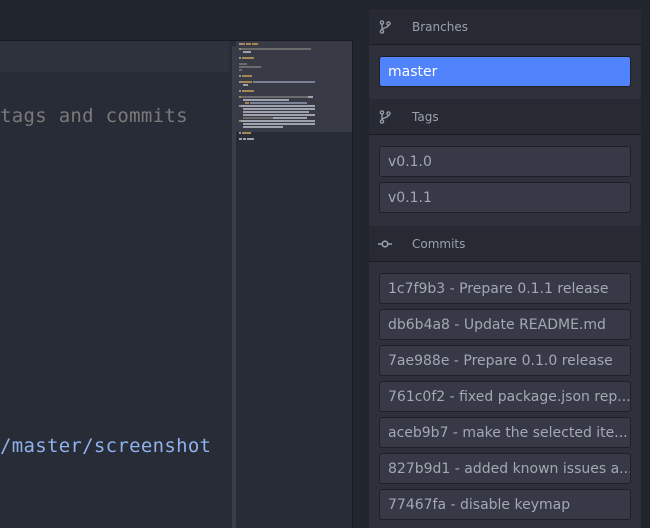 Image resolution: width=650 pixels, height=528 pixels. What do you see at coordinates (505, 117) in the screenshot?
I see `tags-header: Tags` at bounding box center [505, 117].